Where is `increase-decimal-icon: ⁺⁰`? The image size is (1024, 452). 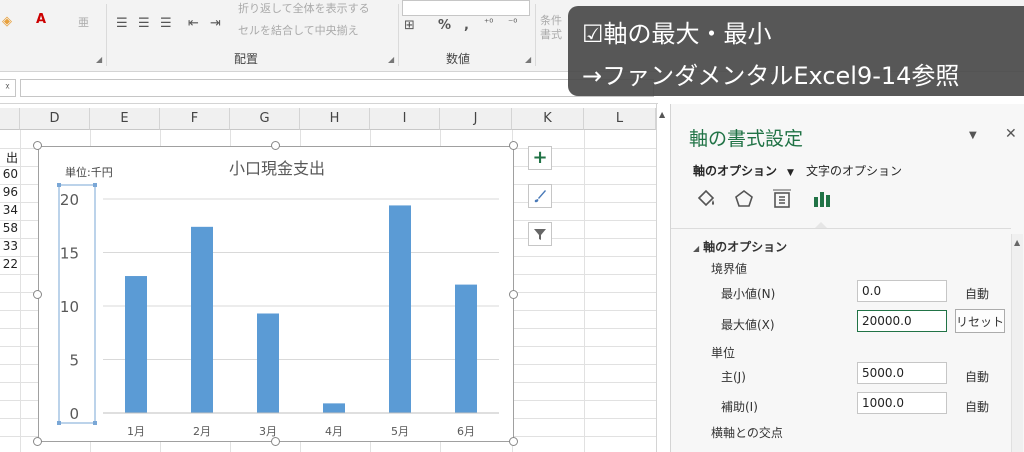
increase-decimal-icon: ⁺⁰ is located at coordinates (488, 23).